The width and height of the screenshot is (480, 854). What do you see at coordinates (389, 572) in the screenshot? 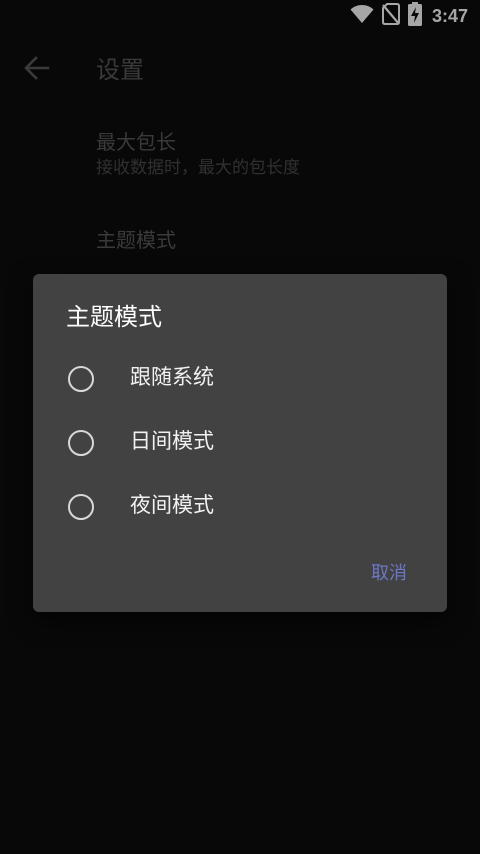
I see `cancel-button: 取消` at bounding box center [389, 572].